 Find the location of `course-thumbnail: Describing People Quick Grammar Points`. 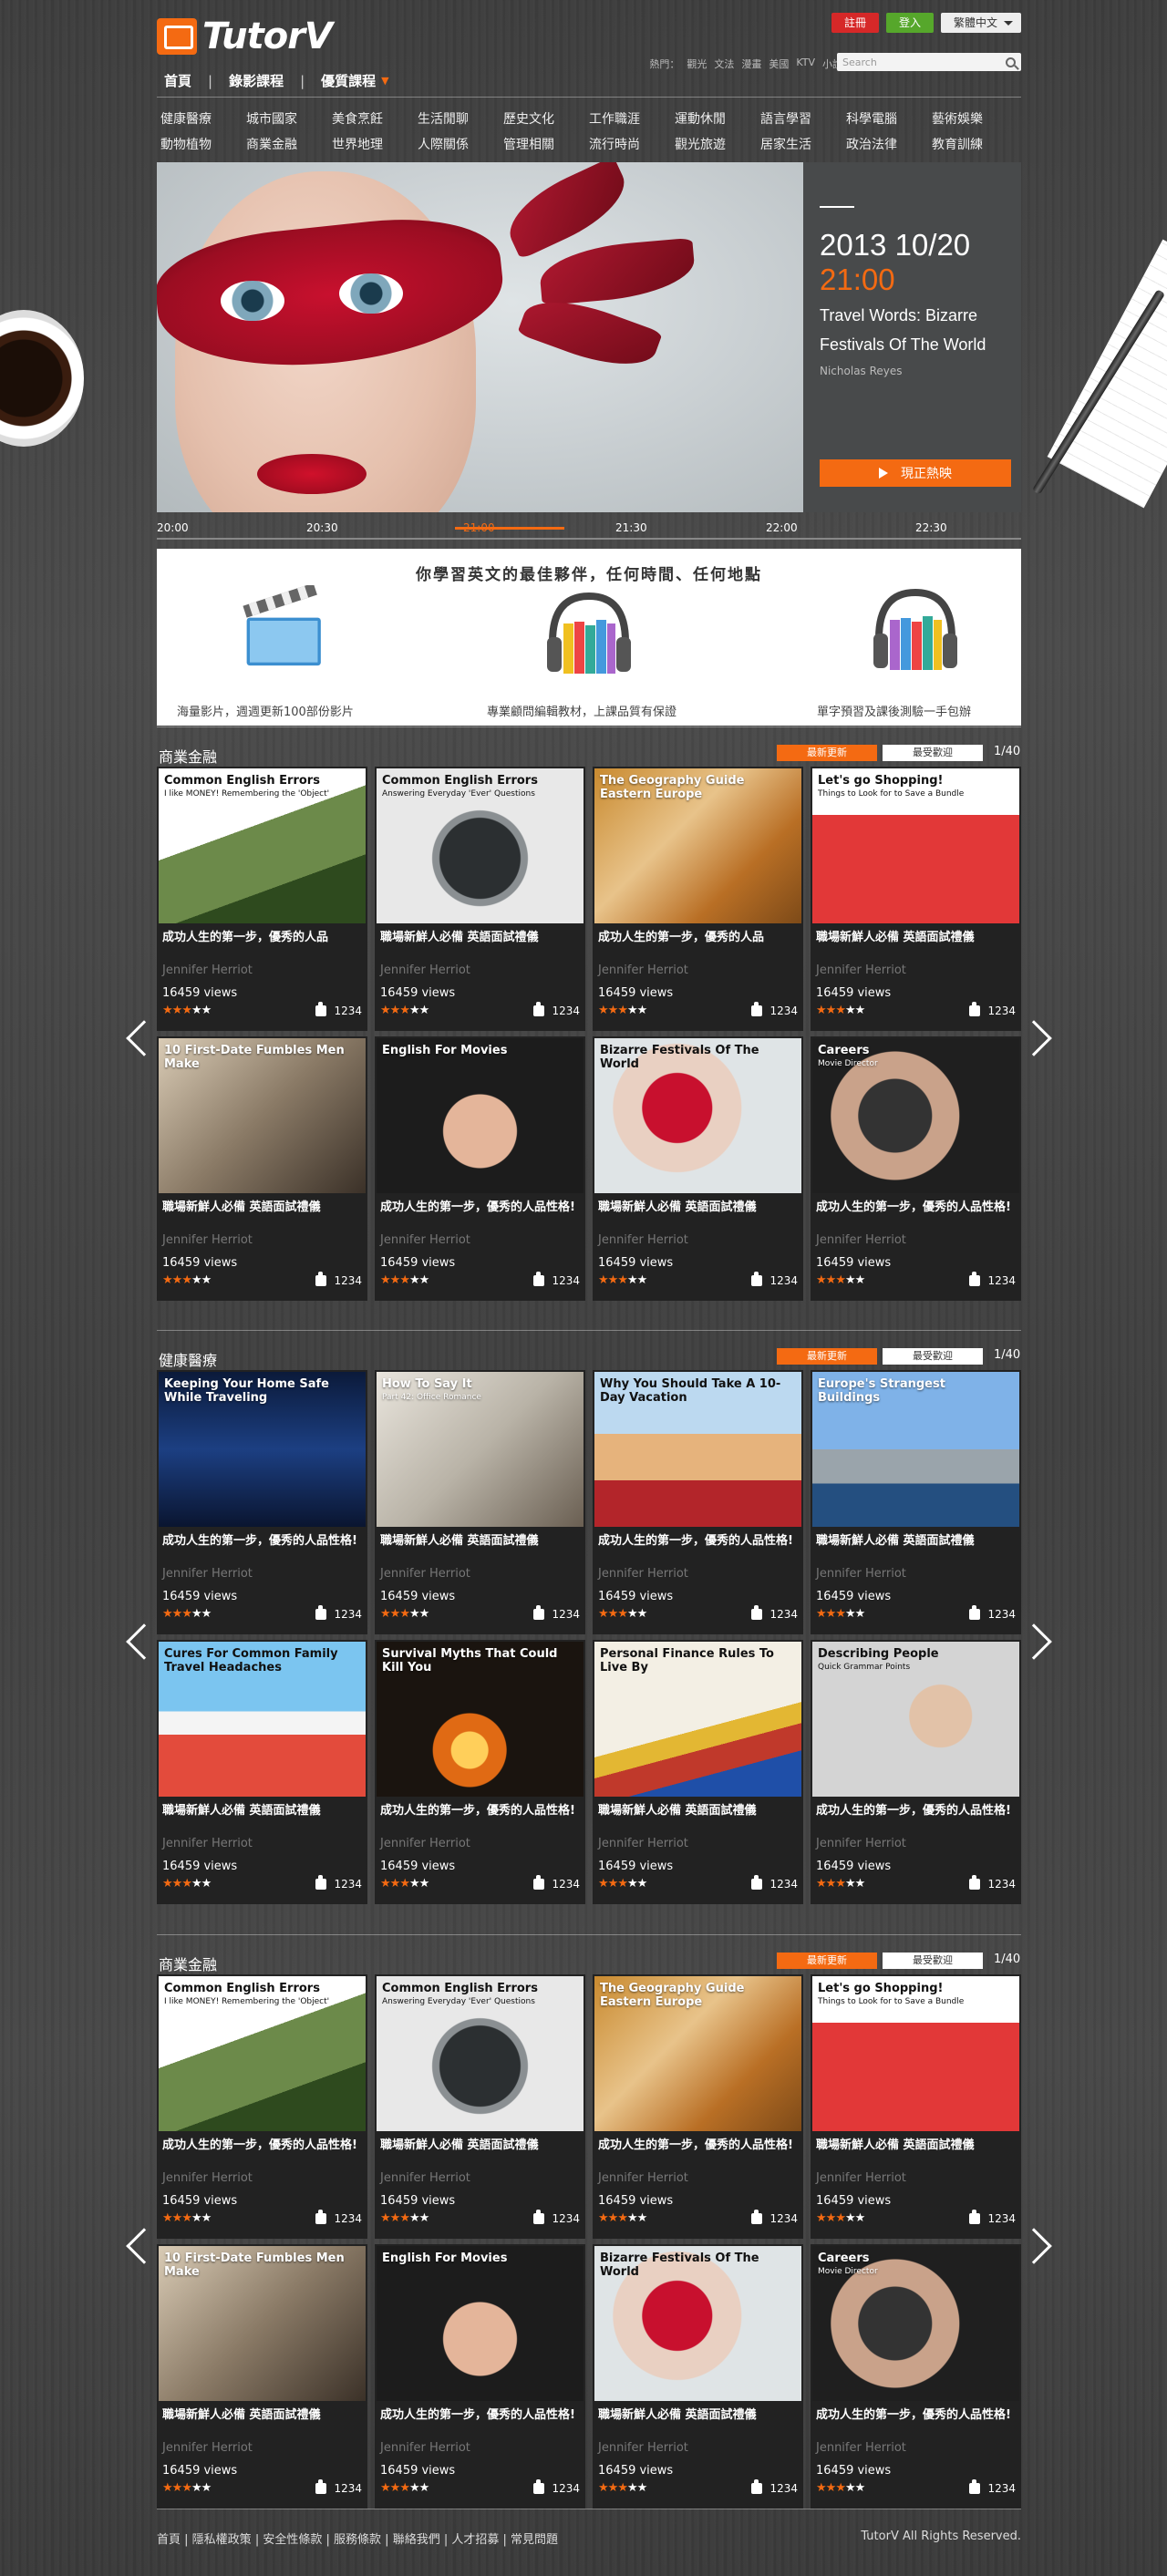

course-thumbnail: Describing People Quick Grammar Points is located at coordinates (915, 1719).